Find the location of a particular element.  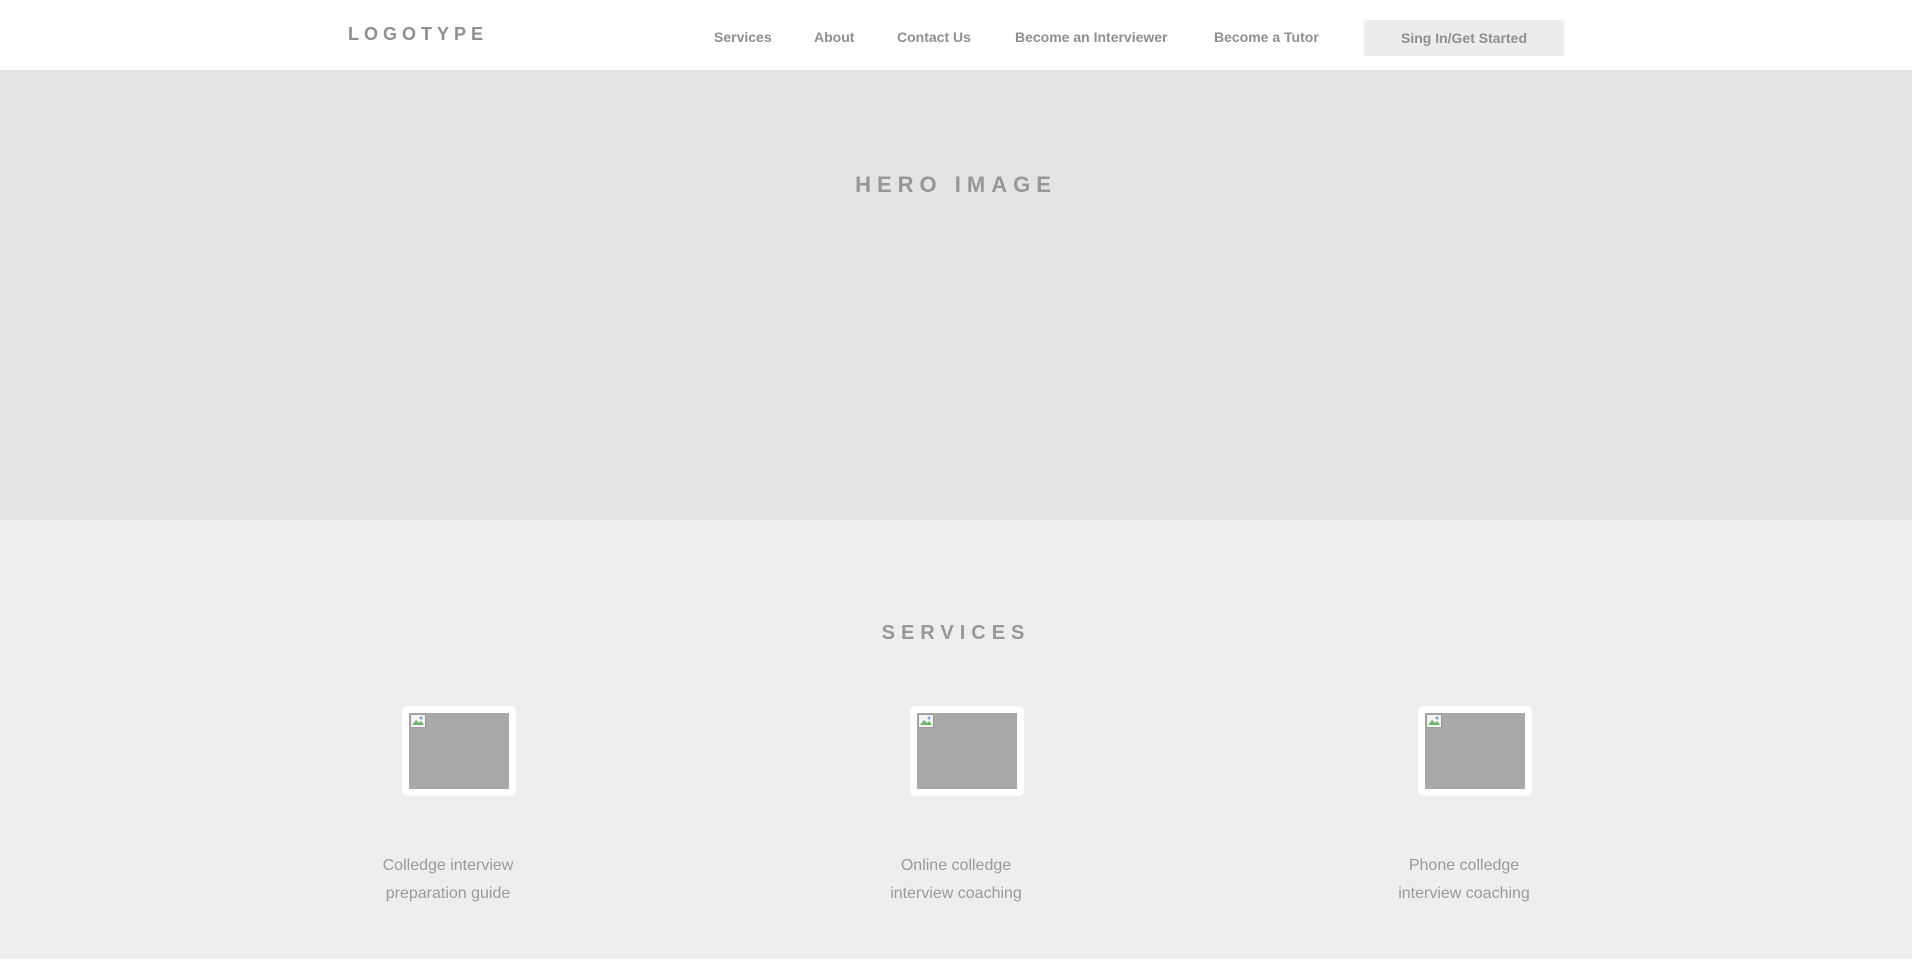

nav-link-about: About is located at coordinates (834, 37).